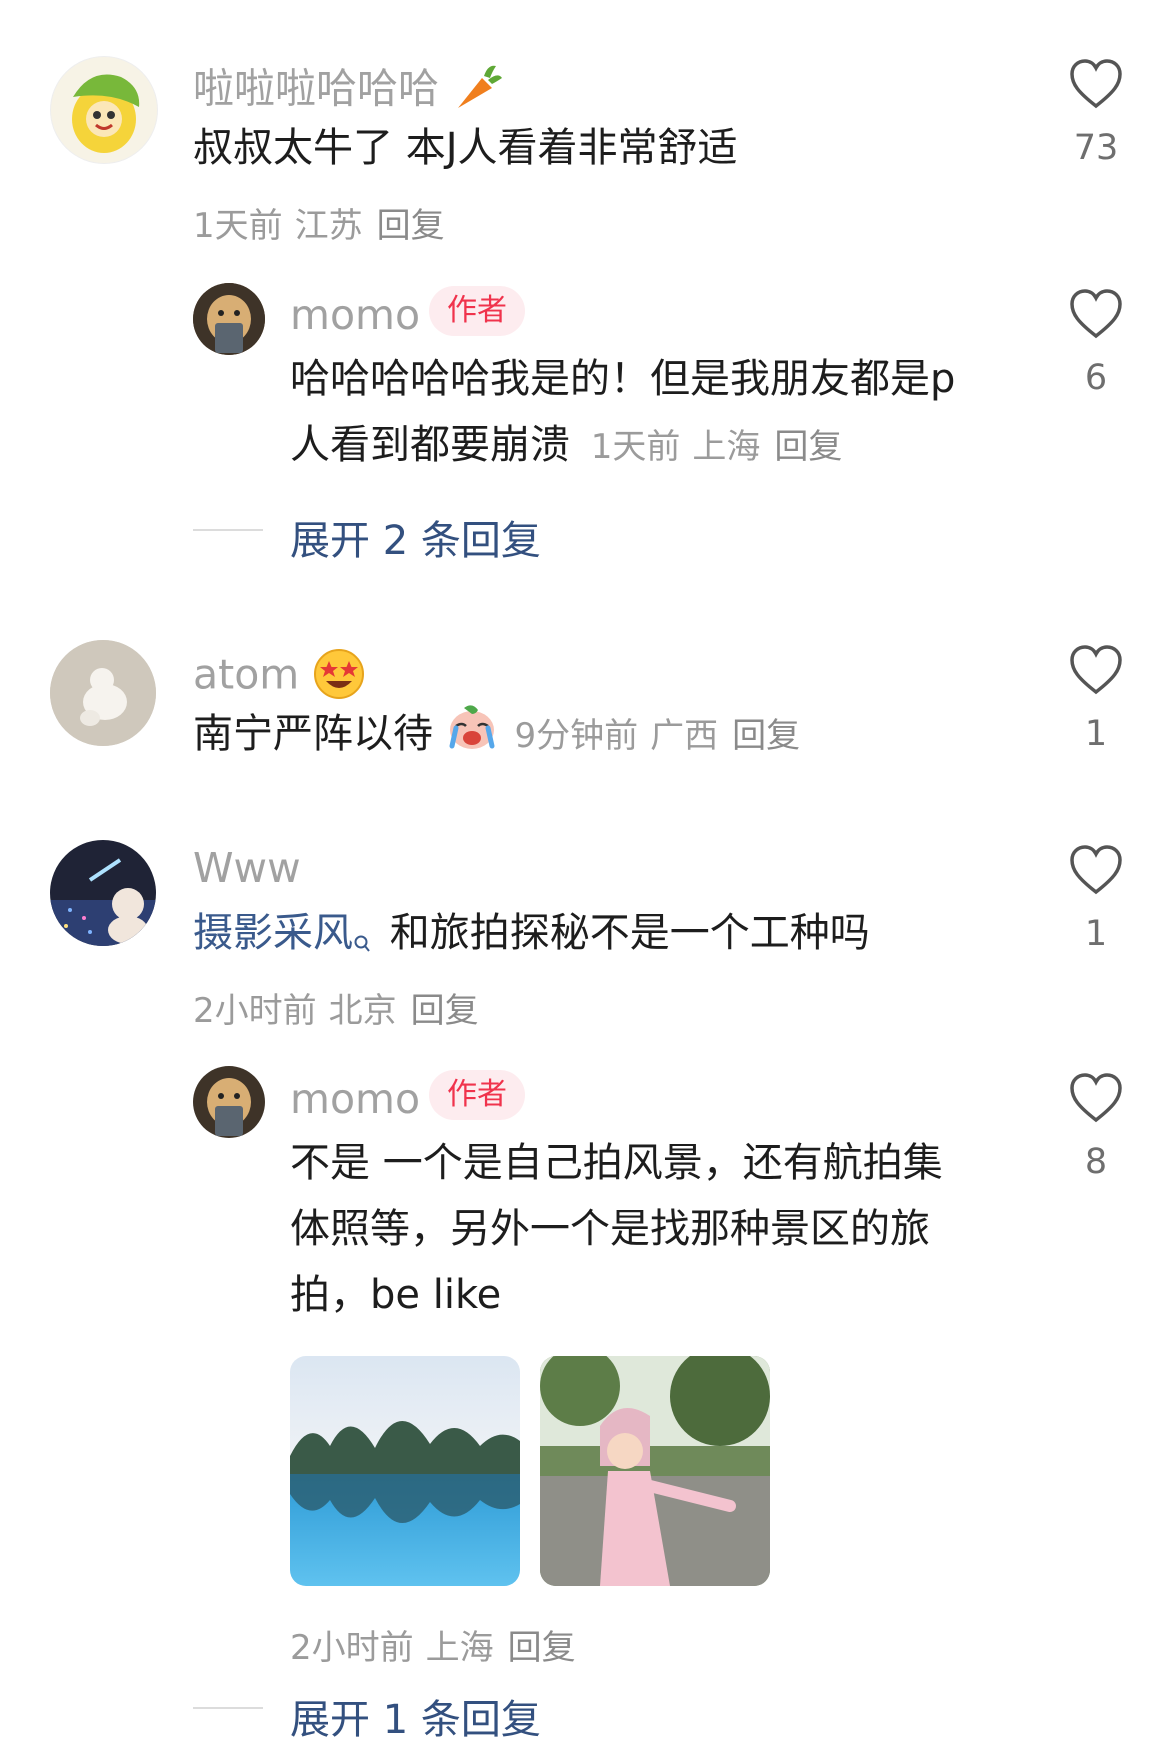 The width and height of the screenshot is (1170, 1745). Describe the element at coordinates (657, 736) in the screenshot. I see `comment-meta: 9分钟前 广西 回复` at that location.